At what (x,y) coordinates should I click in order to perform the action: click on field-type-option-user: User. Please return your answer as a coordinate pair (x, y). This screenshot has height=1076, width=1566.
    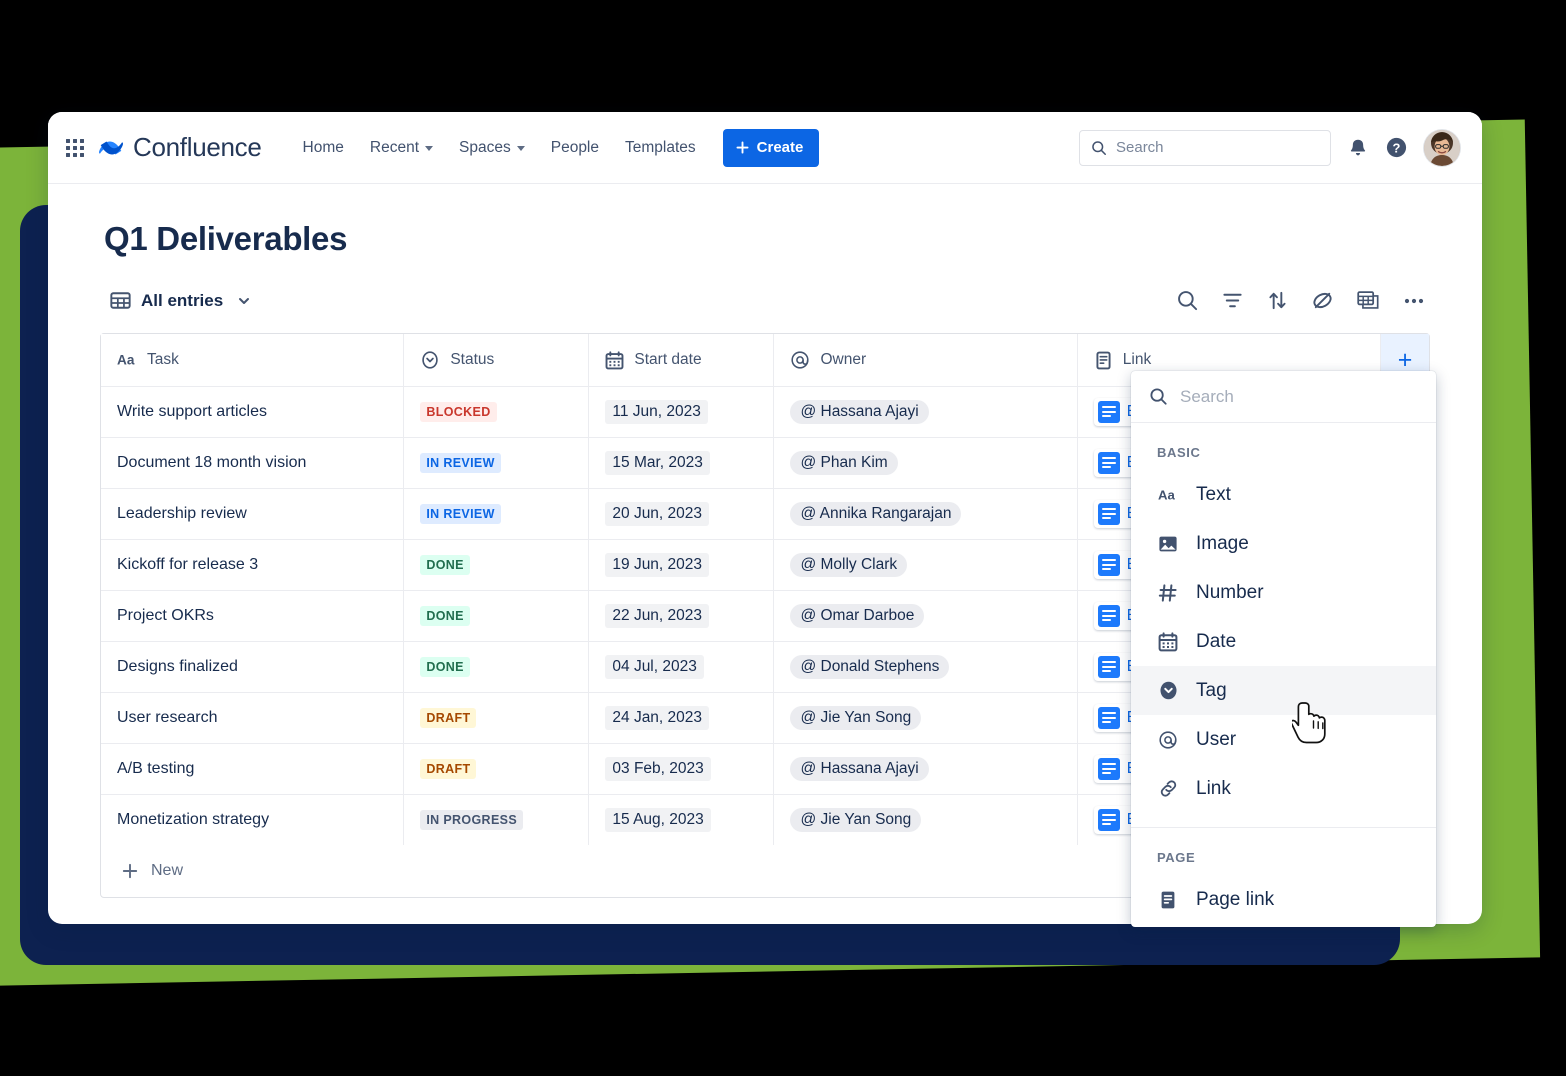
    Looking at the image, I should click on (1283, 739).